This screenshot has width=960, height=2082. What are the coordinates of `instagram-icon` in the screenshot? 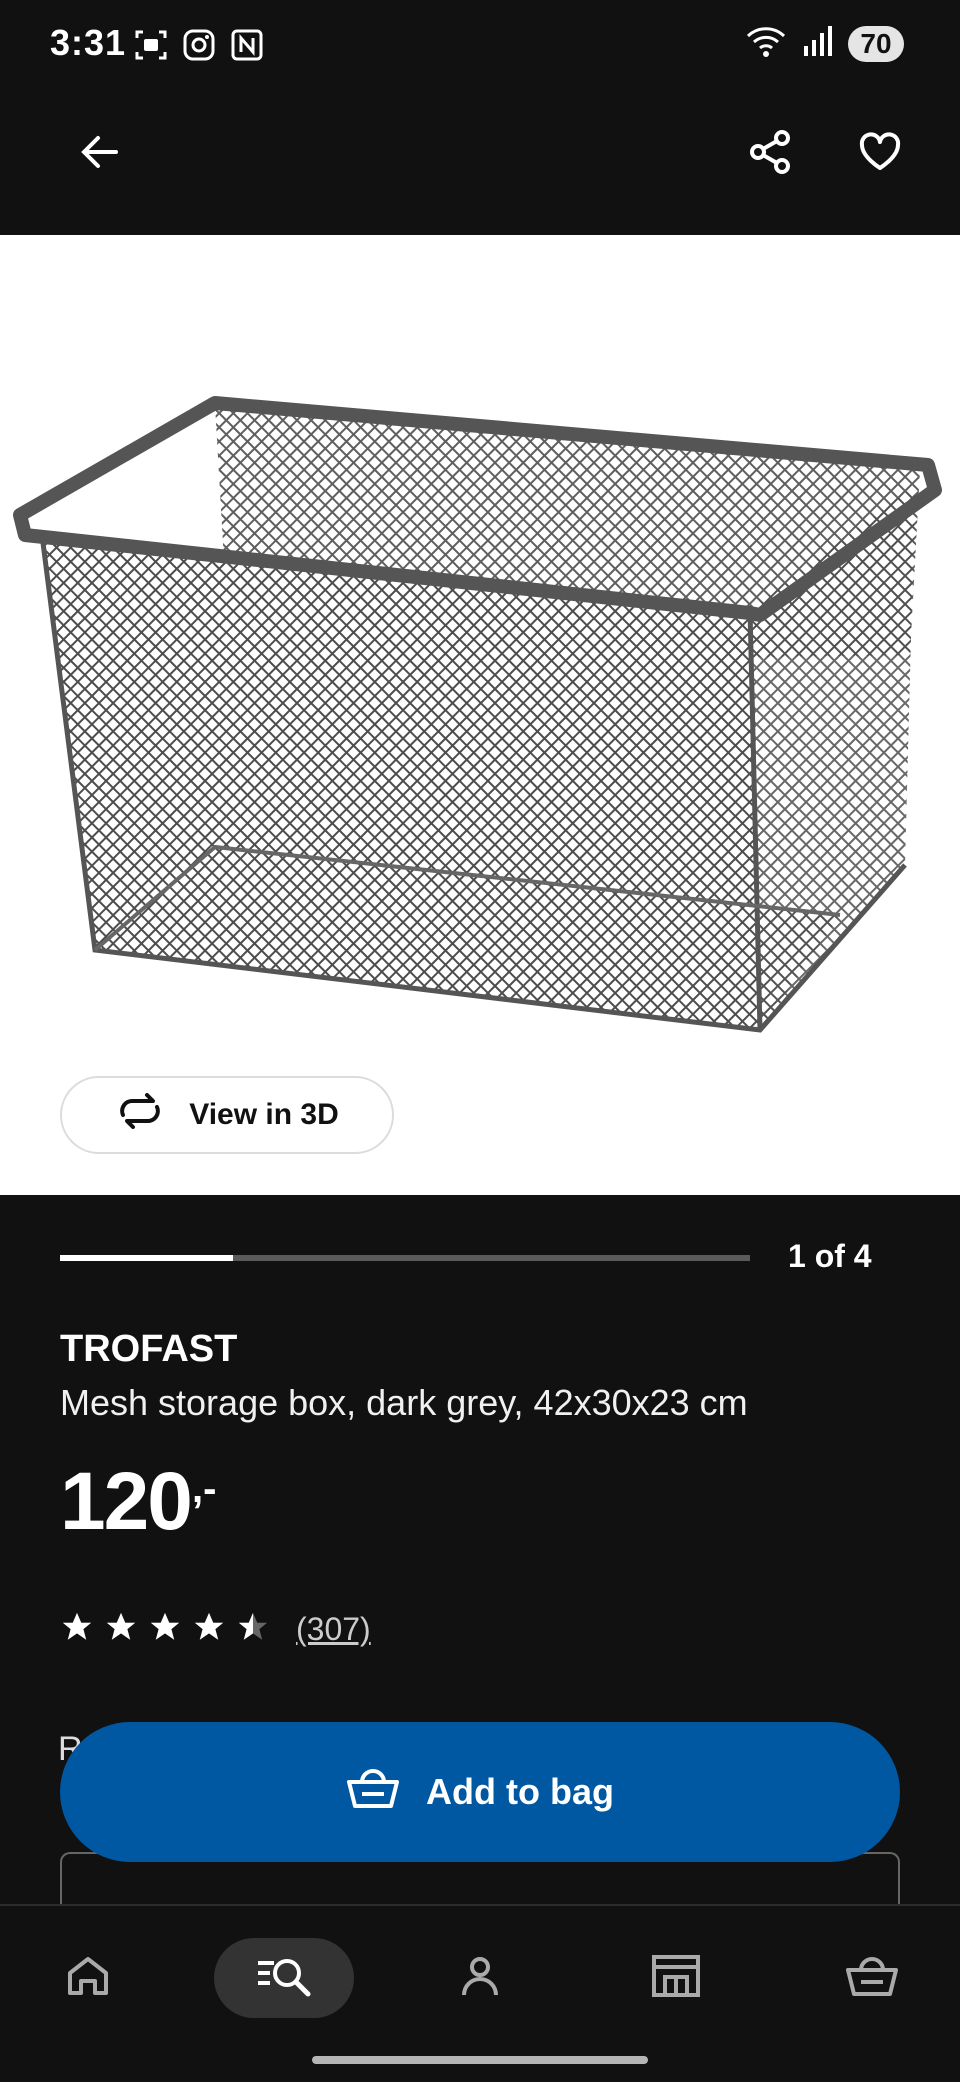 It's located at (199, 47).